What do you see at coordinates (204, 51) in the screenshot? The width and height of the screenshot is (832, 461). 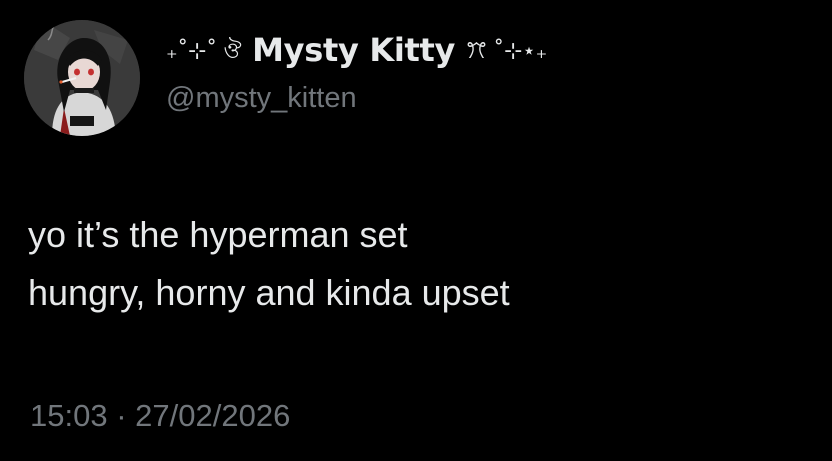 I see `display-name-prefix: ₊˚⊹˚ ঔ` at bounding box center [204, 51].